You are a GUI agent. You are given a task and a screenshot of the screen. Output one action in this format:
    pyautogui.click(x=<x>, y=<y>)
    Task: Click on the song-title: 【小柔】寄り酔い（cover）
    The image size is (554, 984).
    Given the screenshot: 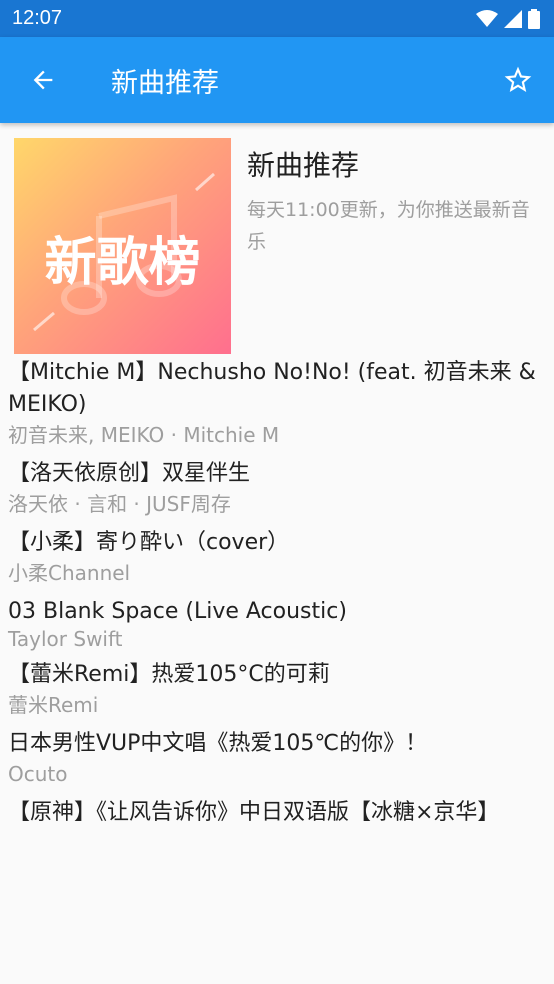 What is the action you would take?
    pyautogui.click(x=149, y=542)
    